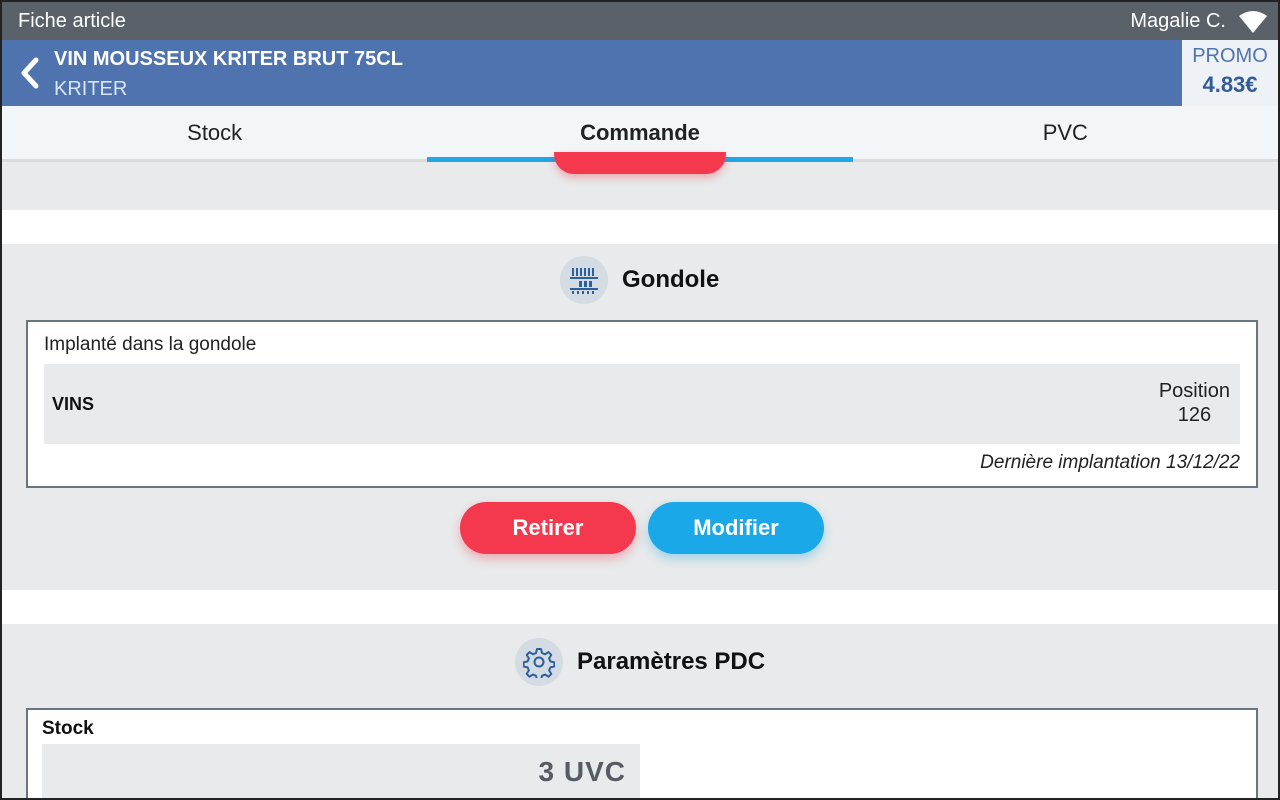 The image size is (1280, 800). I want to click on stock-value-box: 3 UVC, so click(341, 771).